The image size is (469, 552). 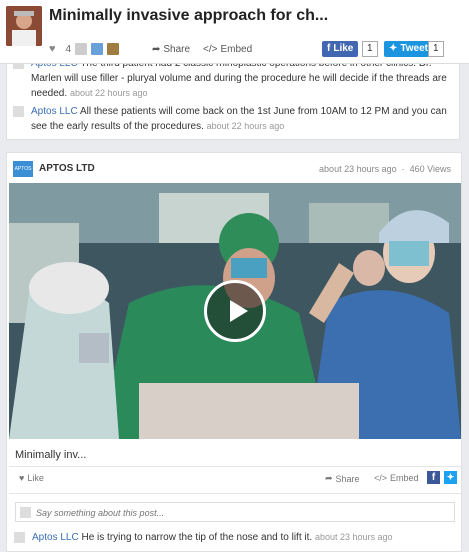 What do you see at coordinates (430, 169) in the screenshot?
I see `view-count: 460 Views` at bounding box center [430, 169].